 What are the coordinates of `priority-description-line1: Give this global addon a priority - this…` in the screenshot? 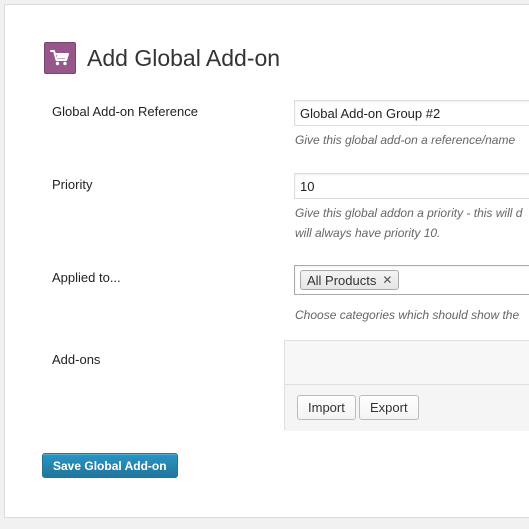 It's located at (409, 213).